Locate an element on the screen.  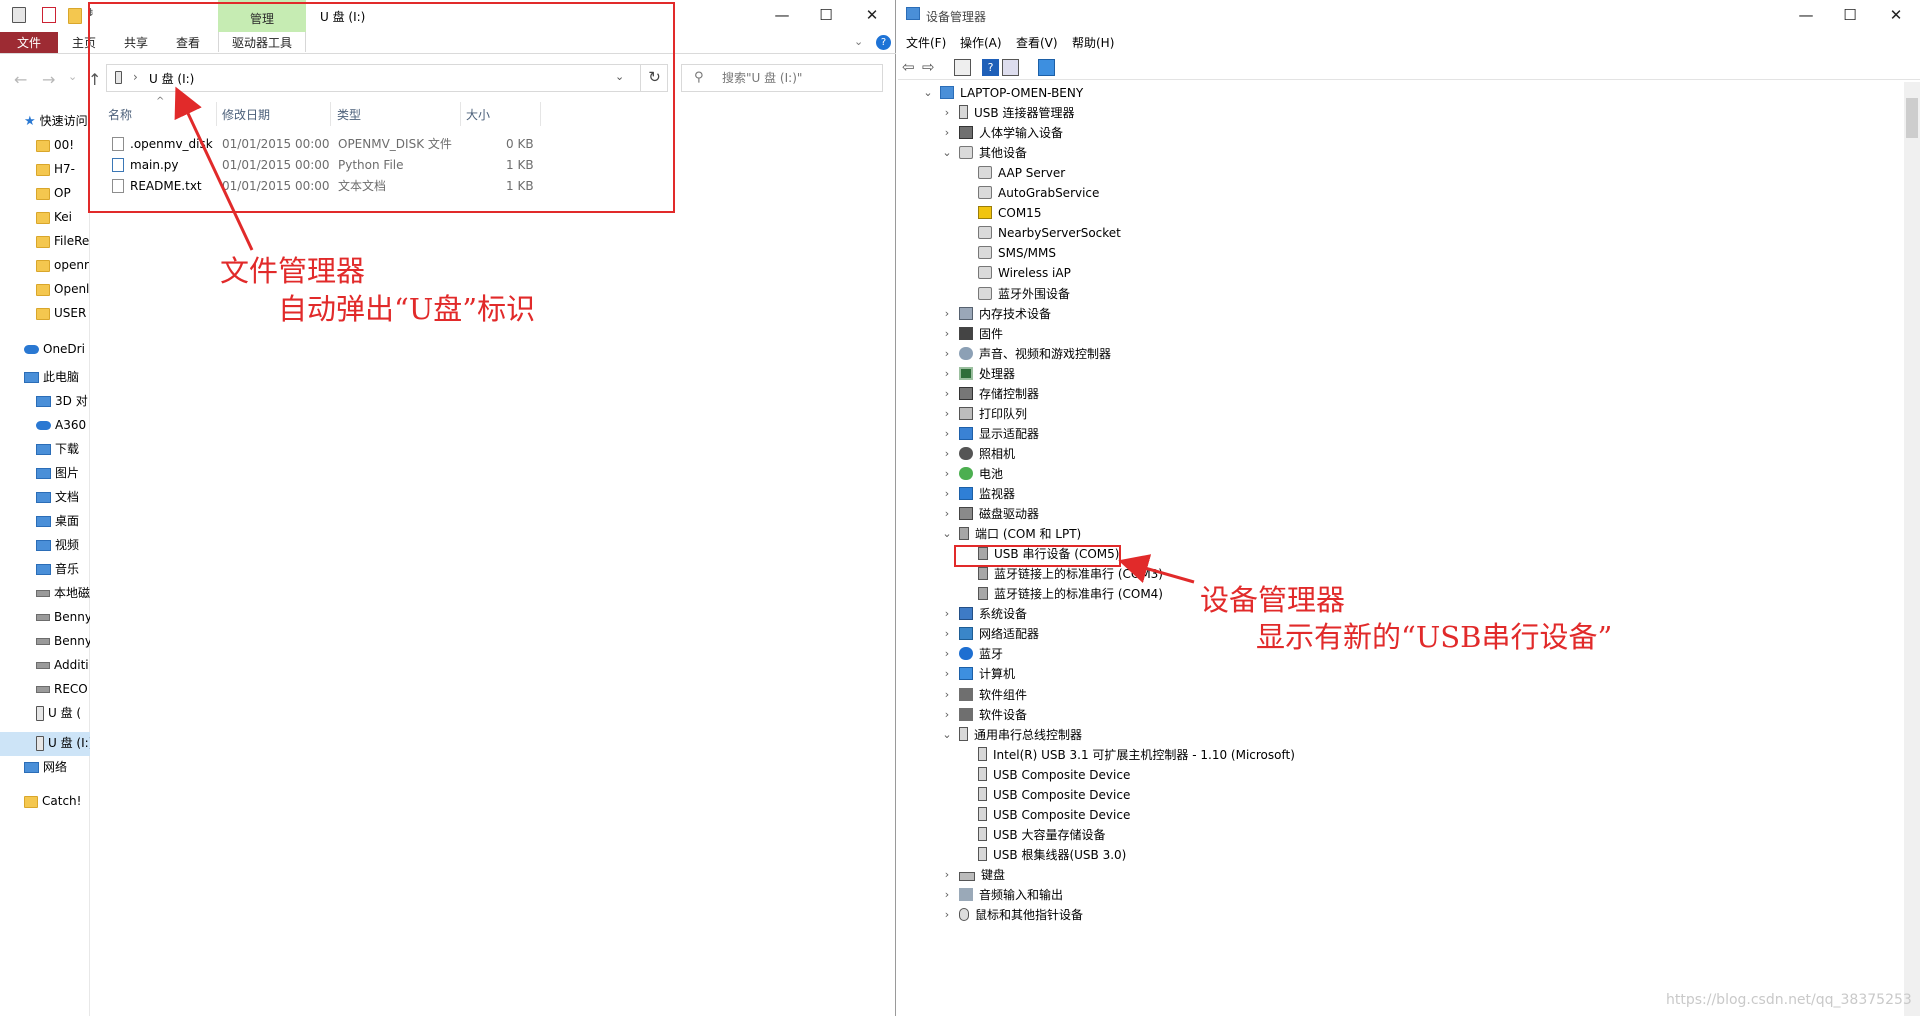
arrow-to-usb-drive is located at coordinates (214, 168).